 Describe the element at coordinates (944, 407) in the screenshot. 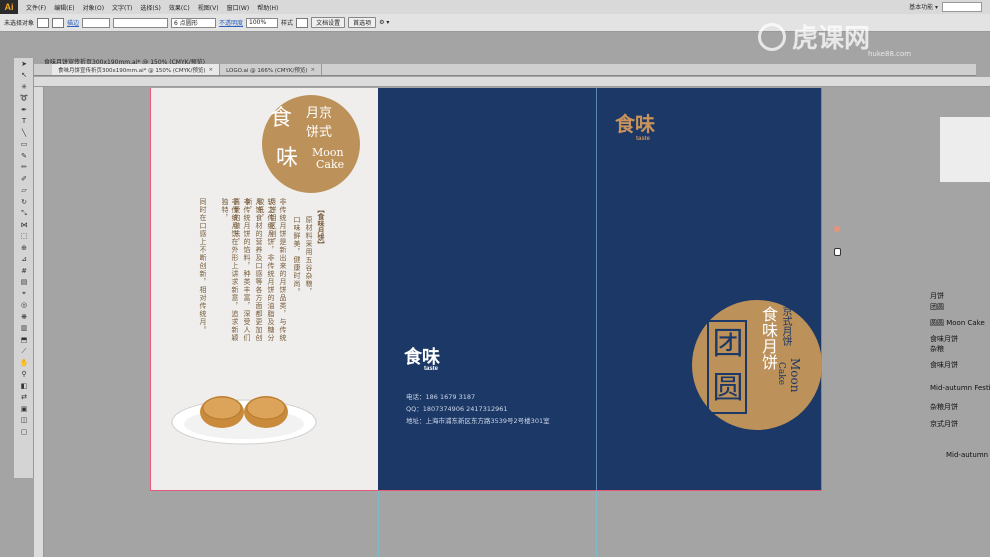

I see `layer-item: 杂粮月饼` at that location.